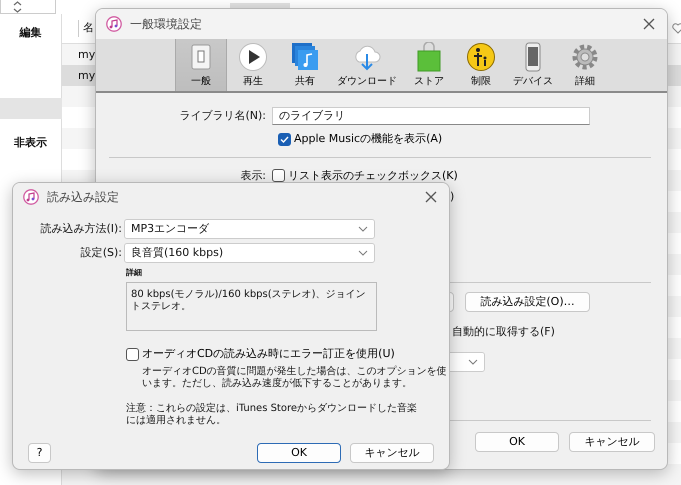 Image resolution: width=681 pixels, height=485 pixels. I want to click on parental-control-icon, so click(481, 57).